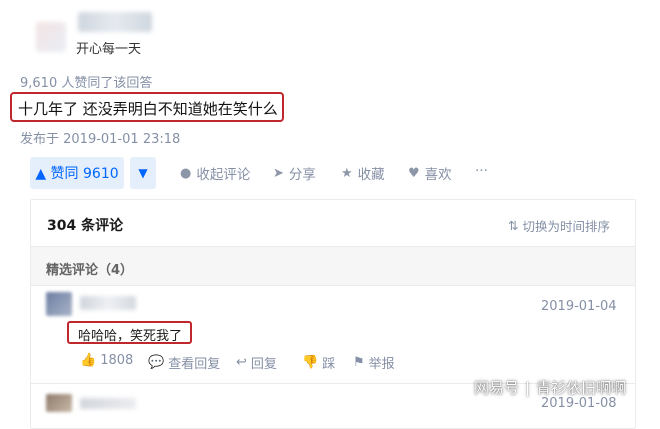 This screenshot has width=660, height=429. I want to click on like-button: ♥ 喜欢, so click(430, 173).